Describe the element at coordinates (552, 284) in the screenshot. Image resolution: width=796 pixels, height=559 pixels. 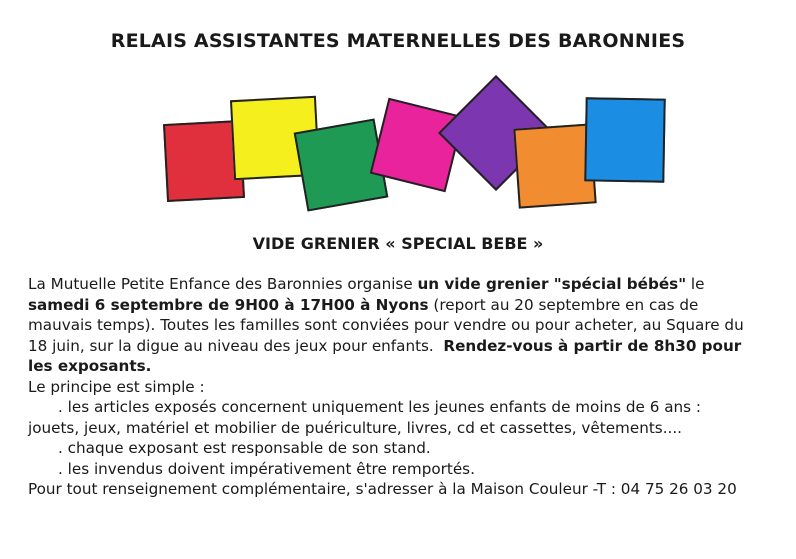
I see `event-name-bold: un vide grenier "spécial bébés"` at that location.